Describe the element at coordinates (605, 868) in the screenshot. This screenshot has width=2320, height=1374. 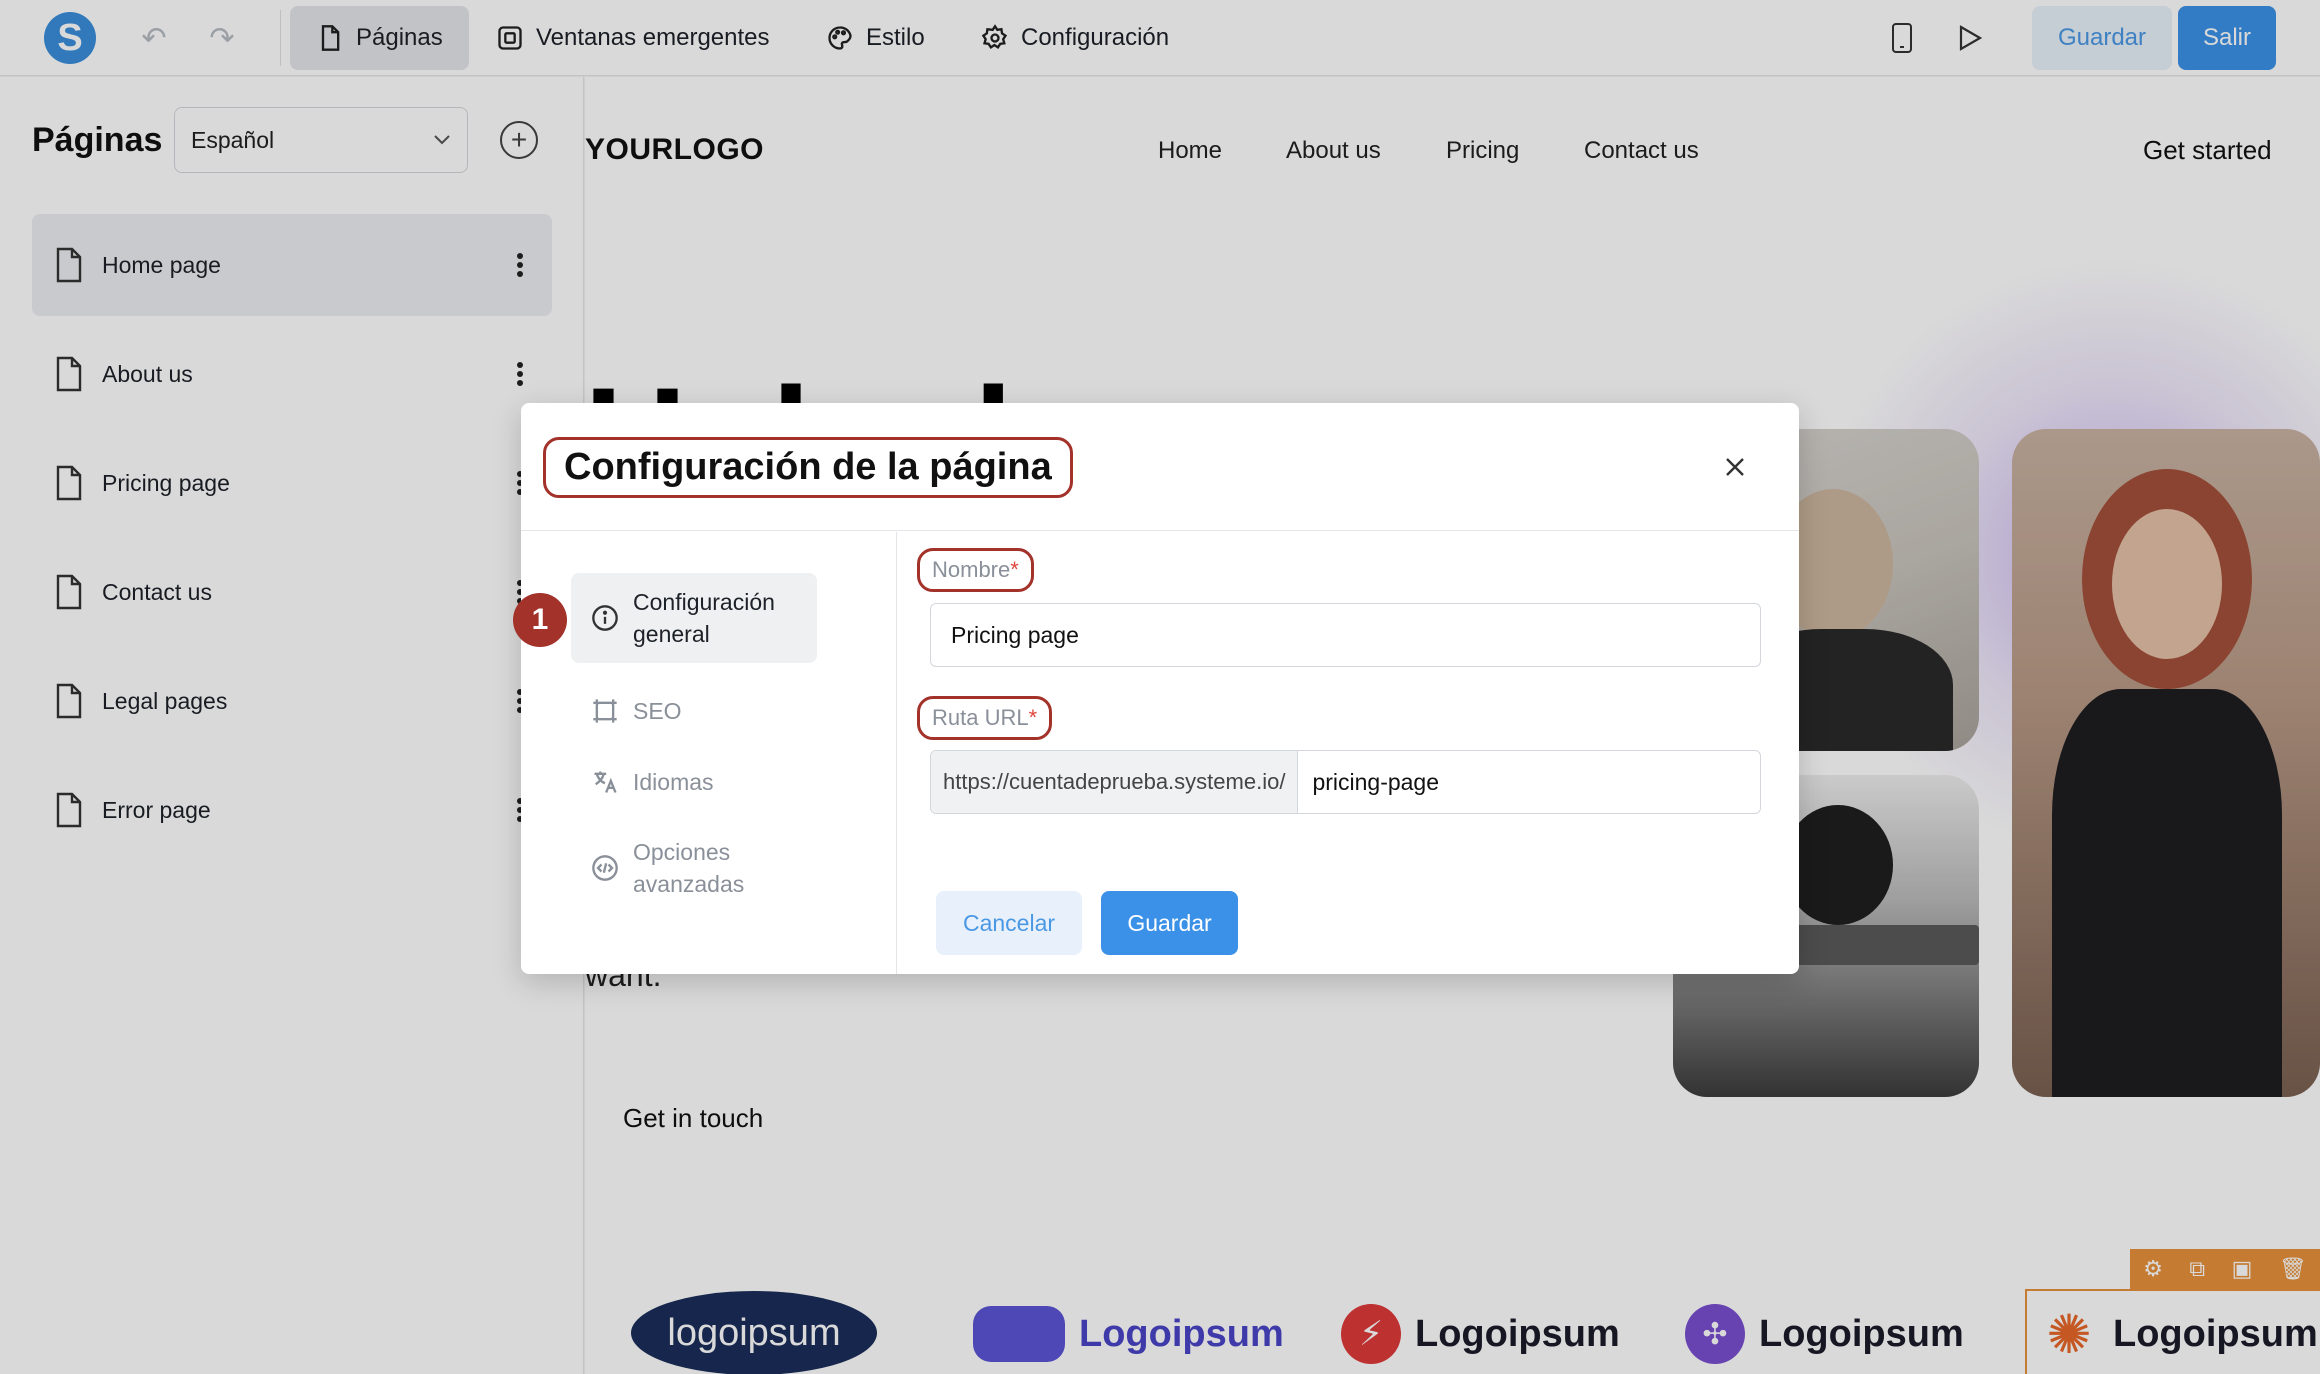
I see `code-icon` at that location.